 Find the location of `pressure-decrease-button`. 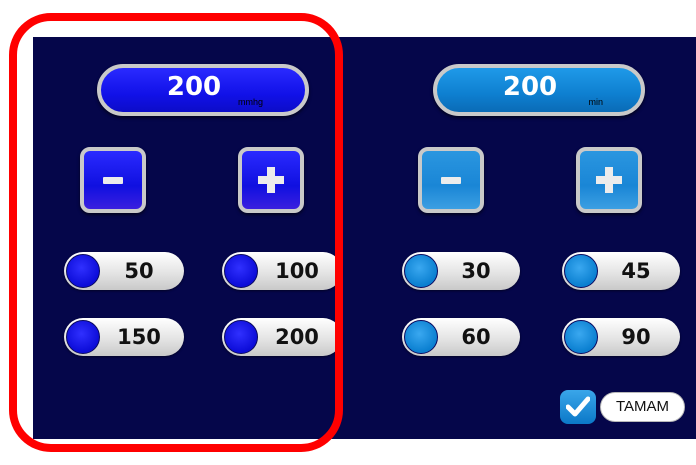

pressure-decrease-button is located at coordinates (113, 180).